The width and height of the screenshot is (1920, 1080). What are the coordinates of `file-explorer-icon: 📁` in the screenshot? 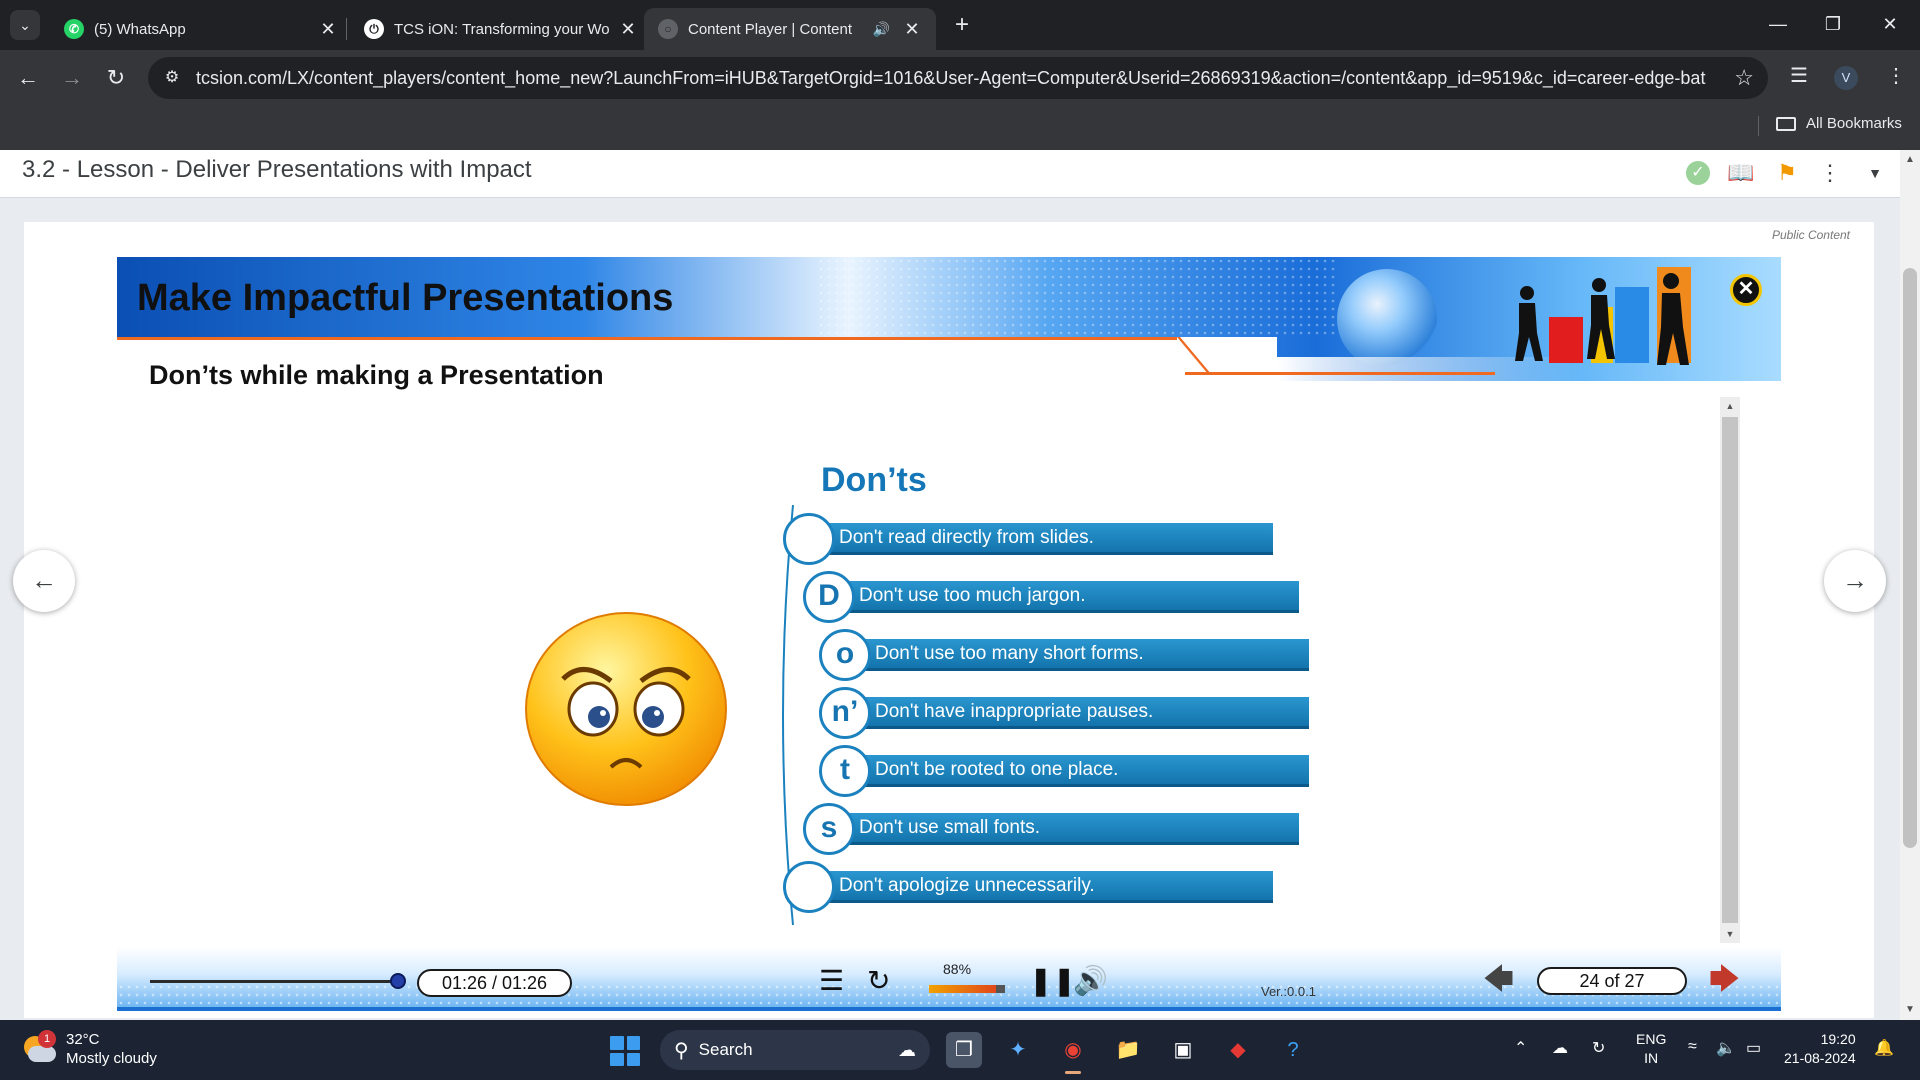 It's located at (1128, 1050).